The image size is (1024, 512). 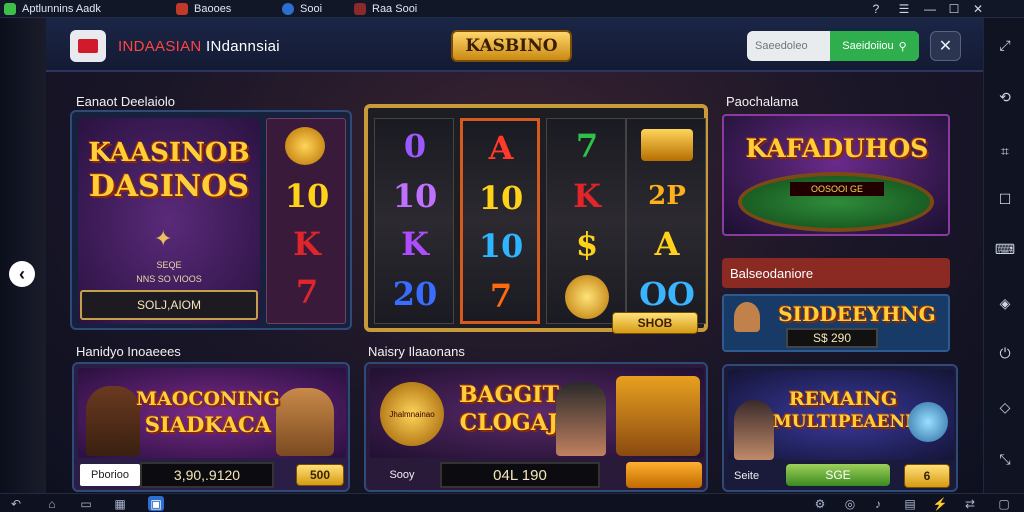 I want to click on western-headline-2: SIADKACA, so click(x=208, y=424).